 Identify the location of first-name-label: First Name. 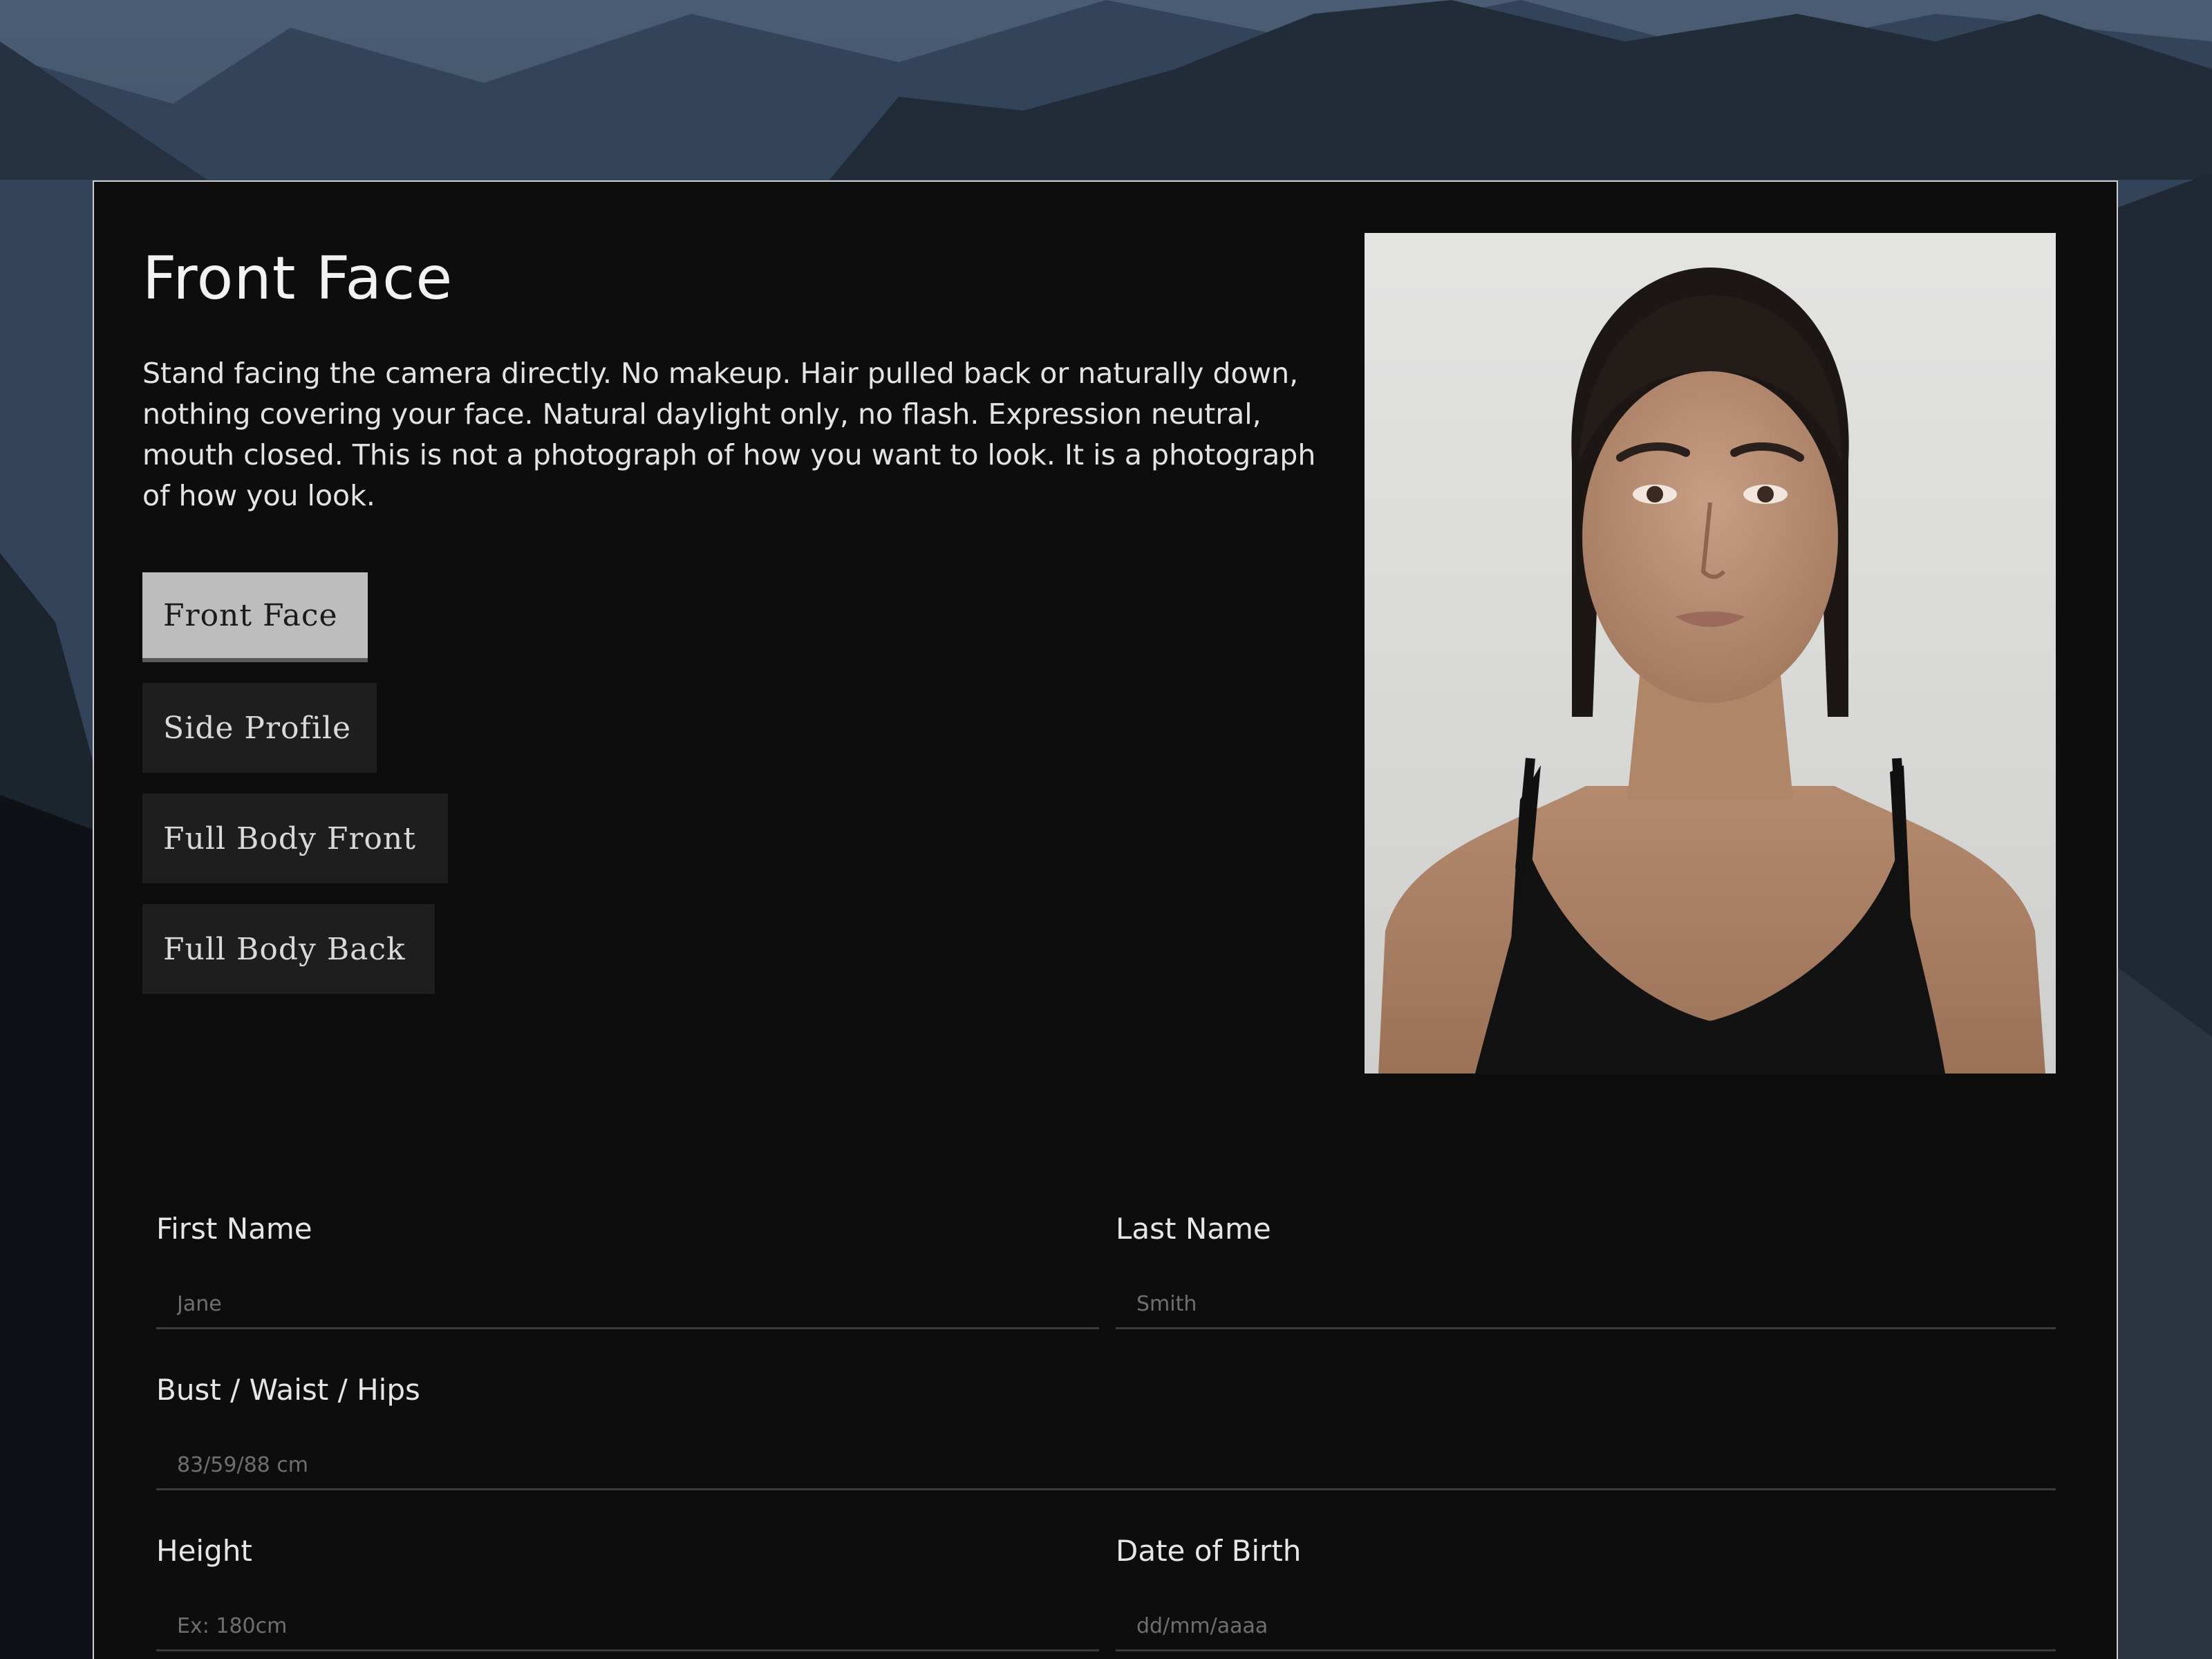
(234, 1229).